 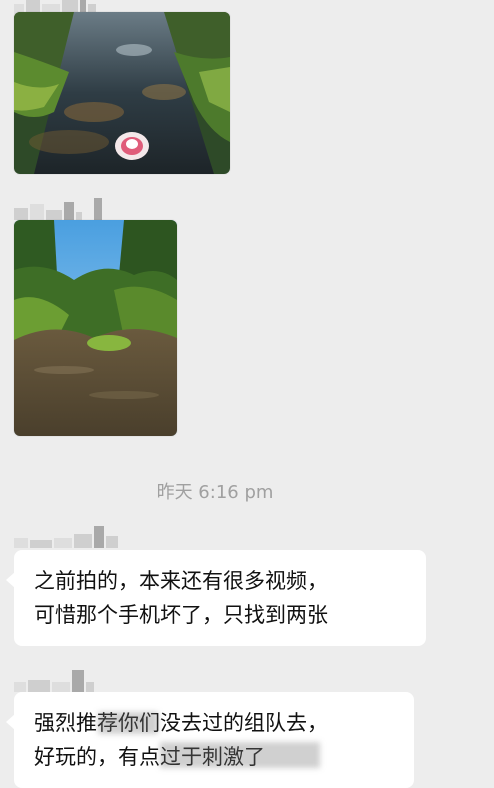 I want to click on message-bubble: 强烈推荐你们没去过的组队去， 好玩的，有点过于刺激了, so click(x=210, y=740).